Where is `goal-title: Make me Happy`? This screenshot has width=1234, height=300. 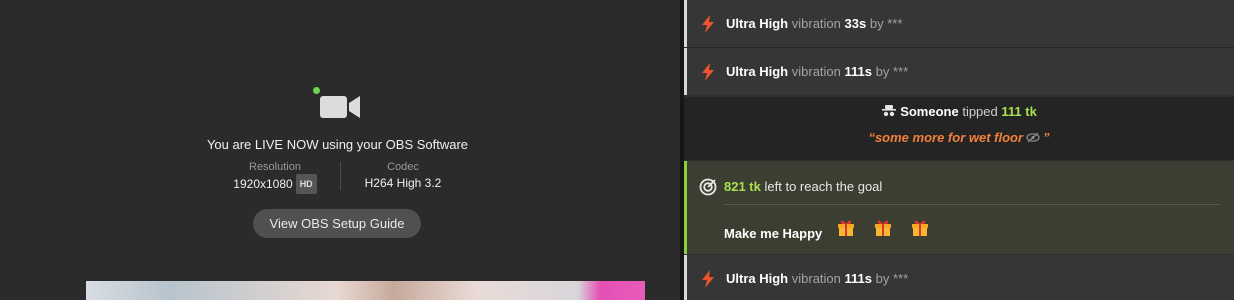 goal-title: Make me Happy is located at coordinates (773, 233).